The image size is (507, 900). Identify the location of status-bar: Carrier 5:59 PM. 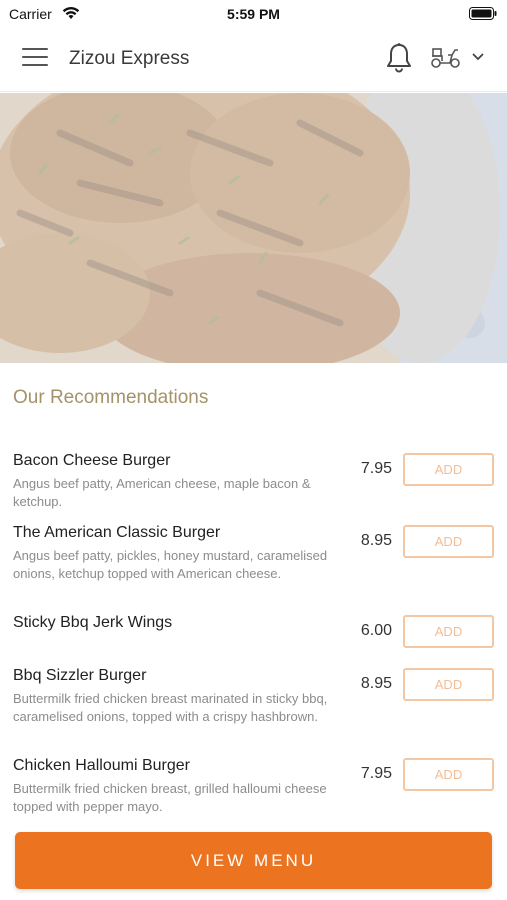
(253, 14).